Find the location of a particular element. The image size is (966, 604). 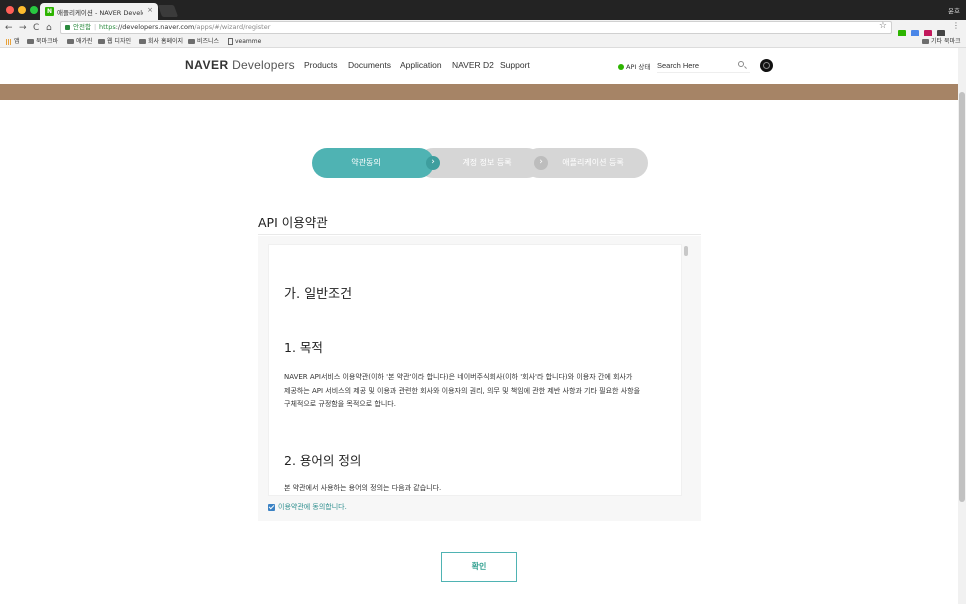

nav-products: Products is located at coordinates (321, 65).